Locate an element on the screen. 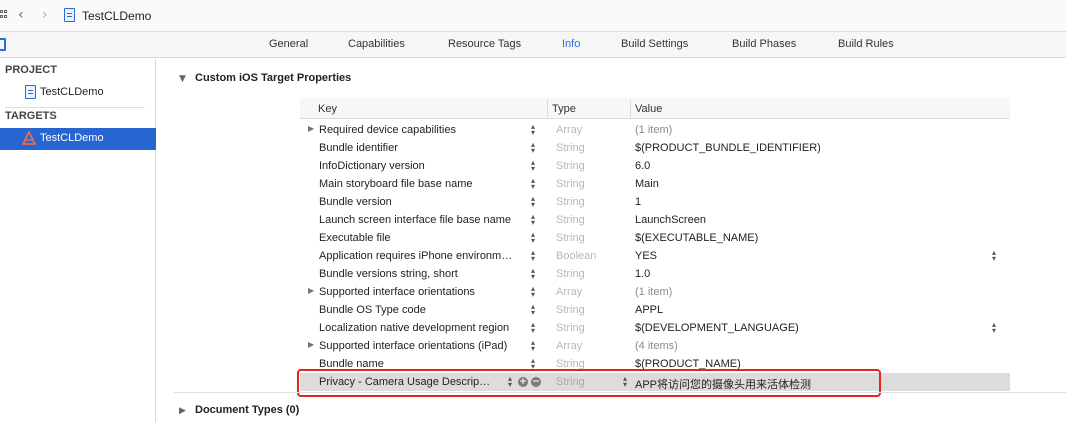  row-key: Supported interface orientations is located at coordinates (397, 292).